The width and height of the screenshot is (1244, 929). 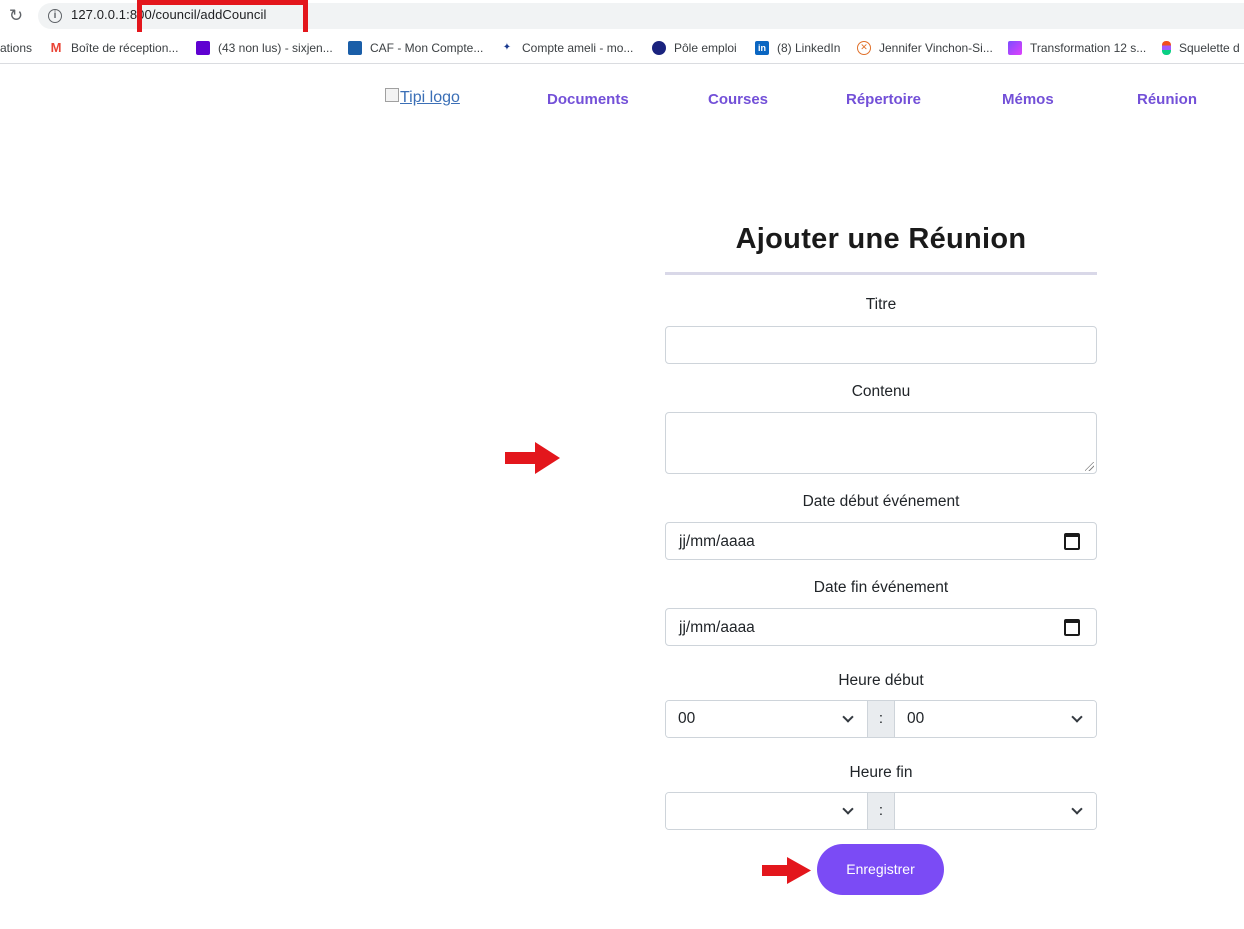 What do you see at coordinates (881, 627) in the screenshot?
I see `date-fin-input: jj/mm/aaaa` at bounding box center [881, 627].